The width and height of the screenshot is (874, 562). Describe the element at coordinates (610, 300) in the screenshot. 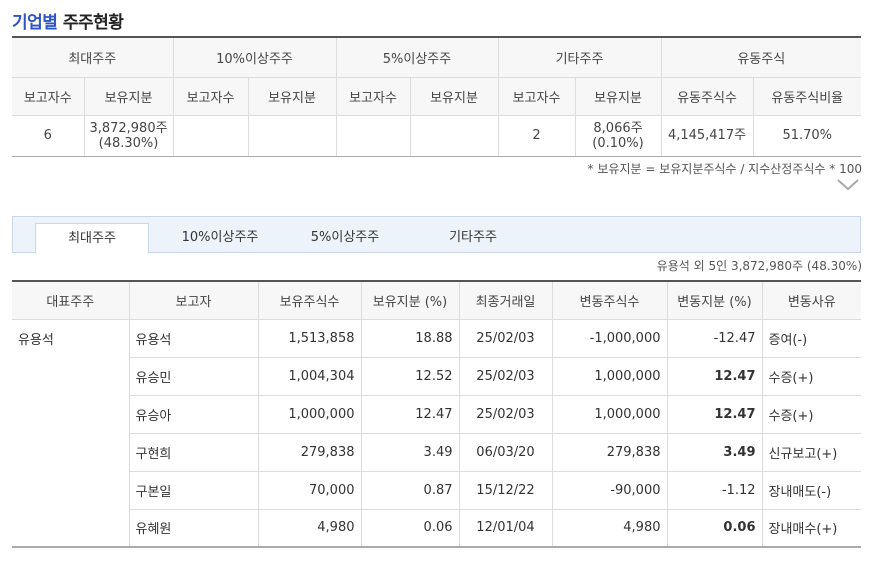

I see `col-header-chg: 변동주식수` at that location.